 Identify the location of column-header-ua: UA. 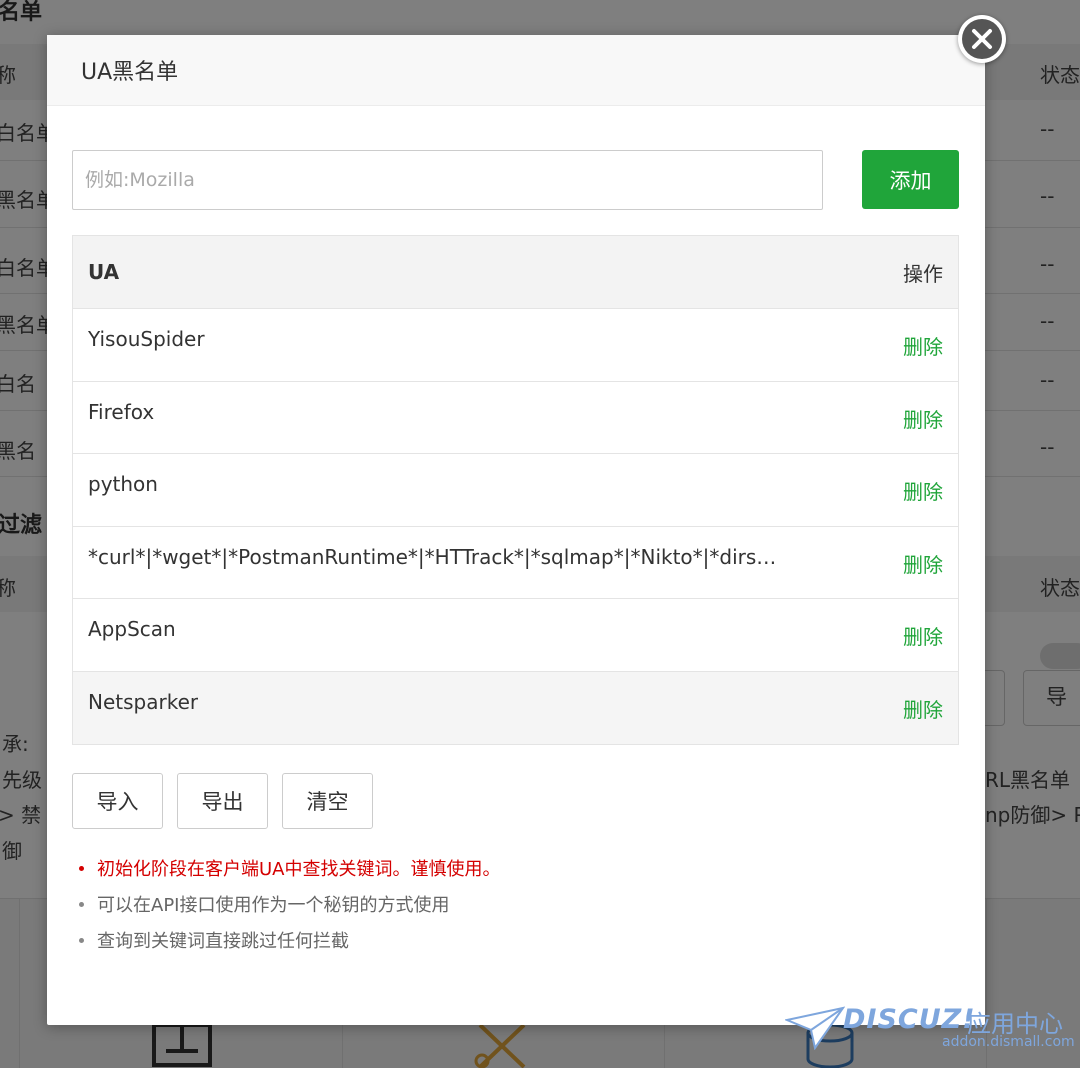
(104, 272).